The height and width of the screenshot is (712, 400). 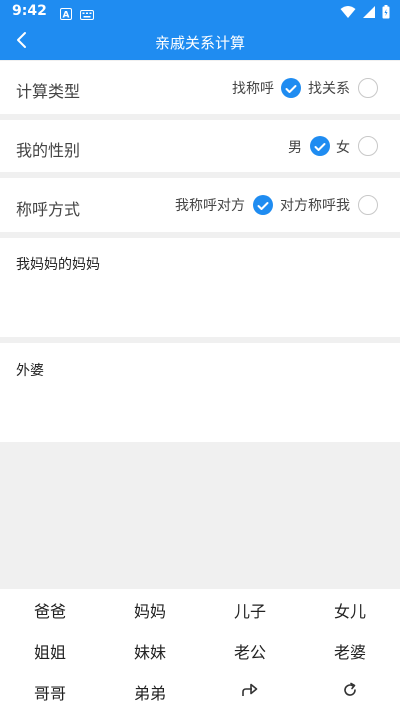 What do you see at coordinates (200, 146) in the screenshot?
I see `gender-row: 我的性别 男 女` at bounding box center [200, 146].